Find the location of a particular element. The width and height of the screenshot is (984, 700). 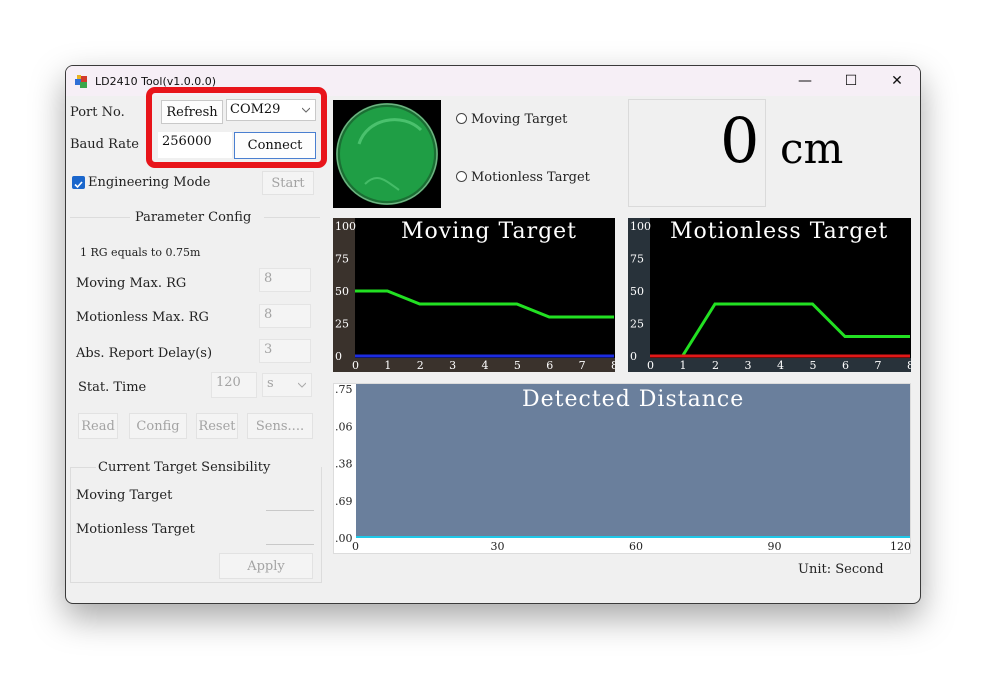

stat-time-unit-select: s is located at coordinates (287, 385).